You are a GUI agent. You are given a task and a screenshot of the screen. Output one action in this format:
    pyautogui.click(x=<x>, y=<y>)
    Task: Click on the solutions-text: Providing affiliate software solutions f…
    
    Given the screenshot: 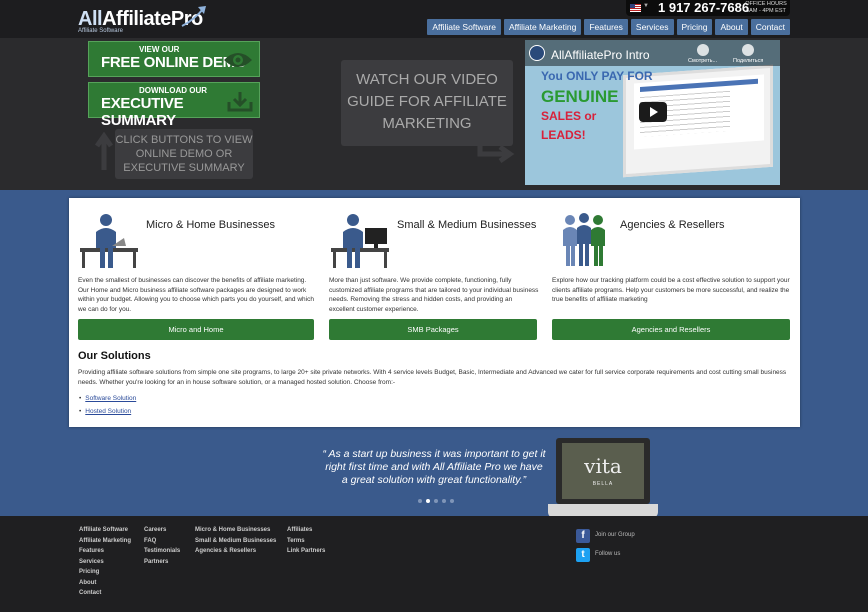 What is the action you would take?
    pyautogui.click(x=432, y=377)
    